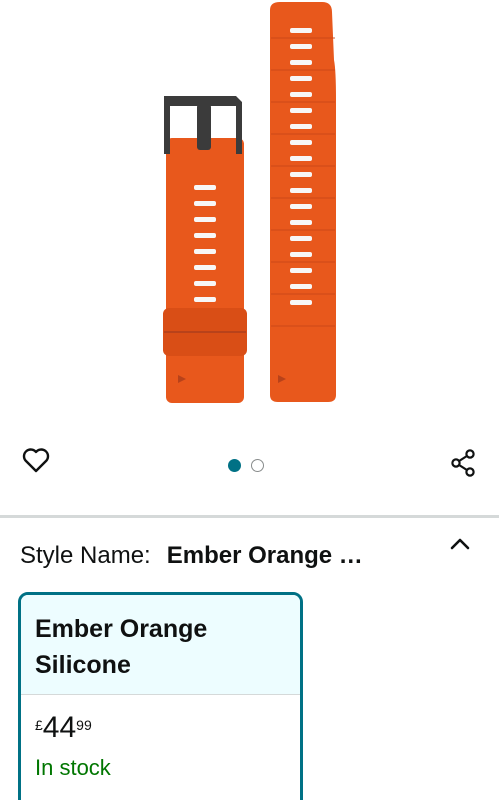  What do you see at coordinates (36, 460) in the screenshot?
I see `heart-icon` at bounding box center [36, 460].